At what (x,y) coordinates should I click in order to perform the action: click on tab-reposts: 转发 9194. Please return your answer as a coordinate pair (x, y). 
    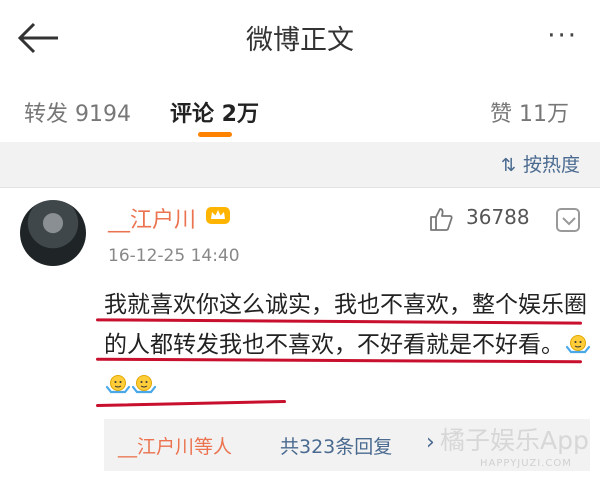
    Looking at the image, I should click on (77, 112).